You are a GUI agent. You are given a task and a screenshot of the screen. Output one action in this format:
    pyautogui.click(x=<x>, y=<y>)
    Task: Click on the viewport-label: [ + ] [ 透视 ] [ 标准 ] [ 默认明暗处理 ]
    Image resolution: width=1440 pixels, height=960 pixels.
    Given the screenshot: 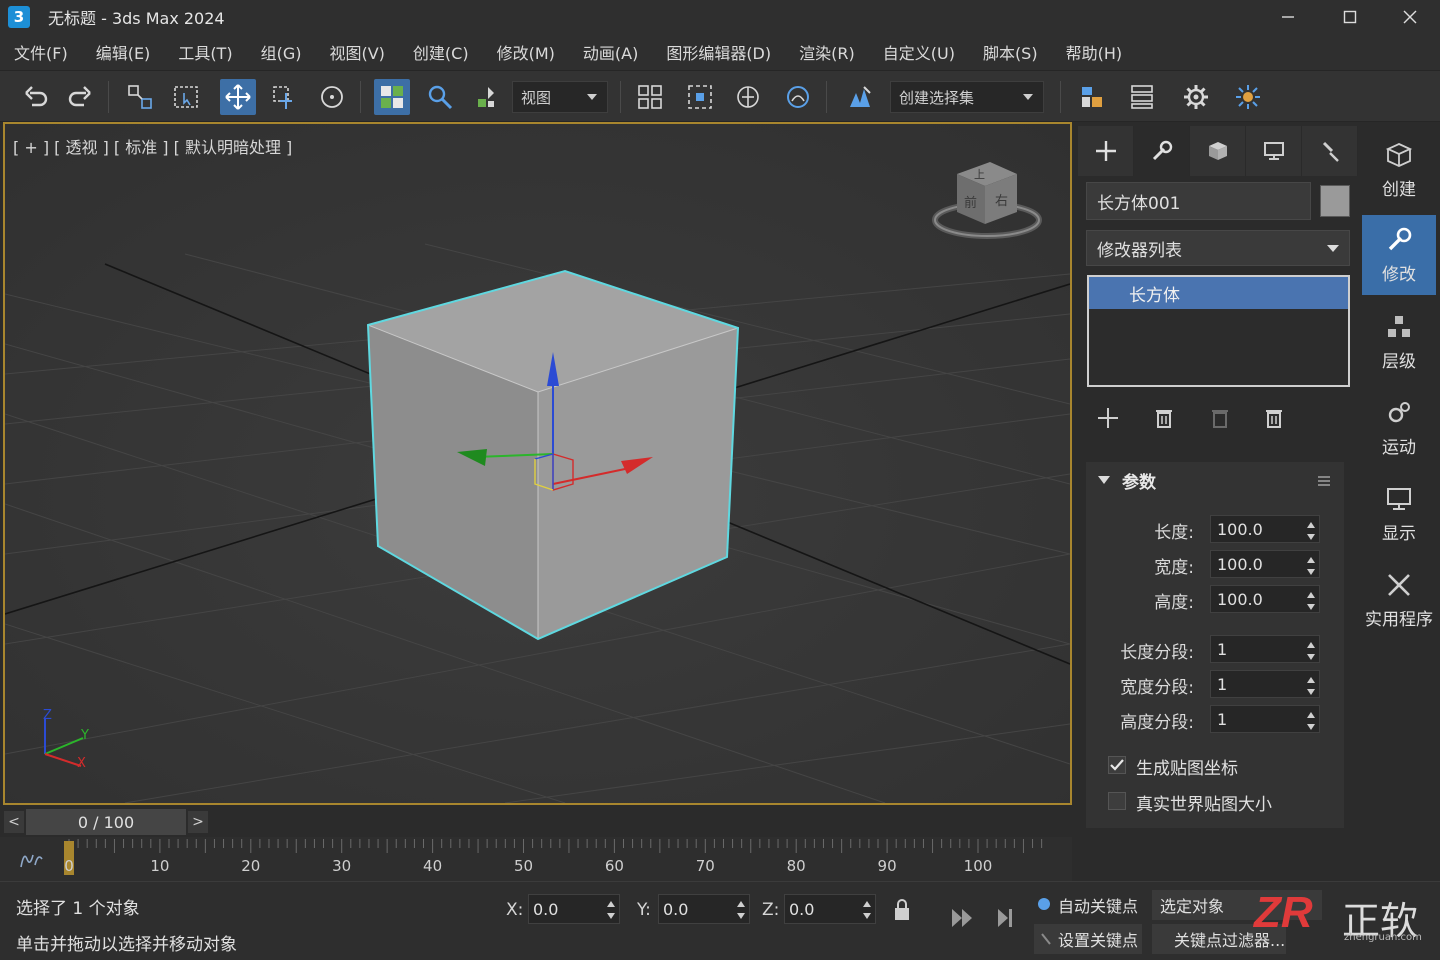 What is the action you would take?
    pyautogui.click(x=152, y=146)
    